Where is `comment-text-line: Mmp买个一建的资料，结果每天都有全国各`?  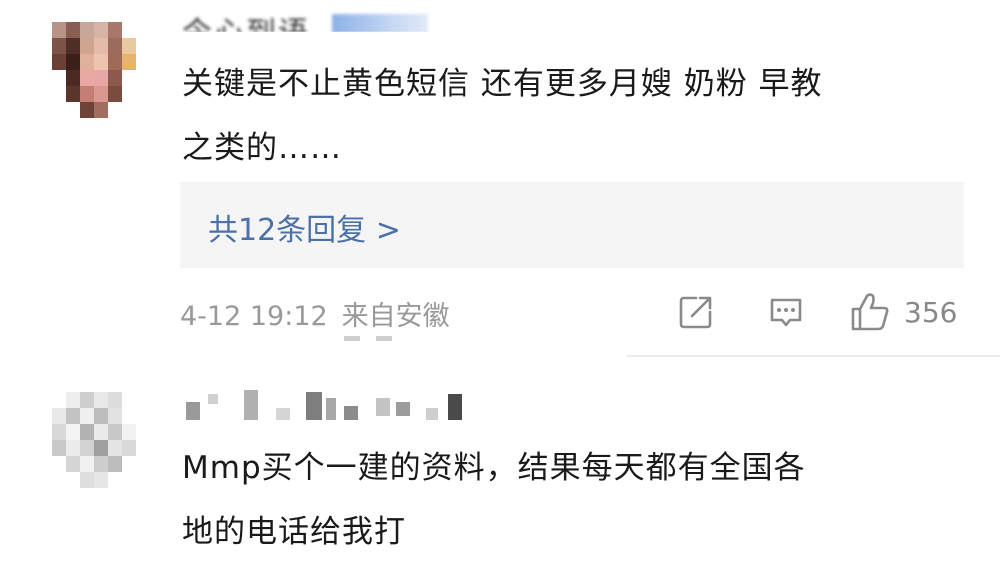
comment-text-line: Mmp买个一建的资料，结果每天都有全国各 is located at coordinates (494, 468).